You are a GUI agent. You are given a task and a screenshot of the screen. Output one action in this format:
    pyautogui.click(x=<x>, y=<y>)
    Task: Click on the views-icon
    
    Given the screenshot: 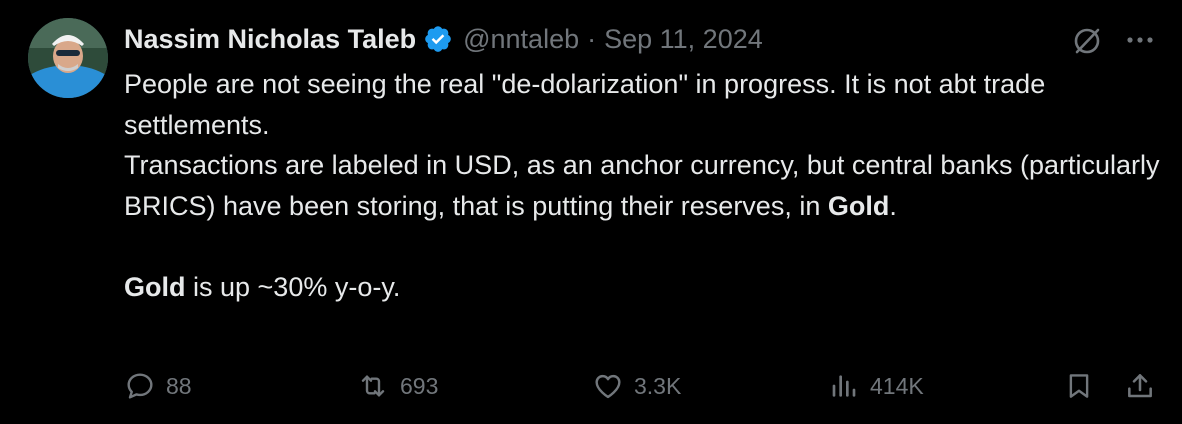 What is the action you would take?
    pyautogui.click(x=844, y=386)
    